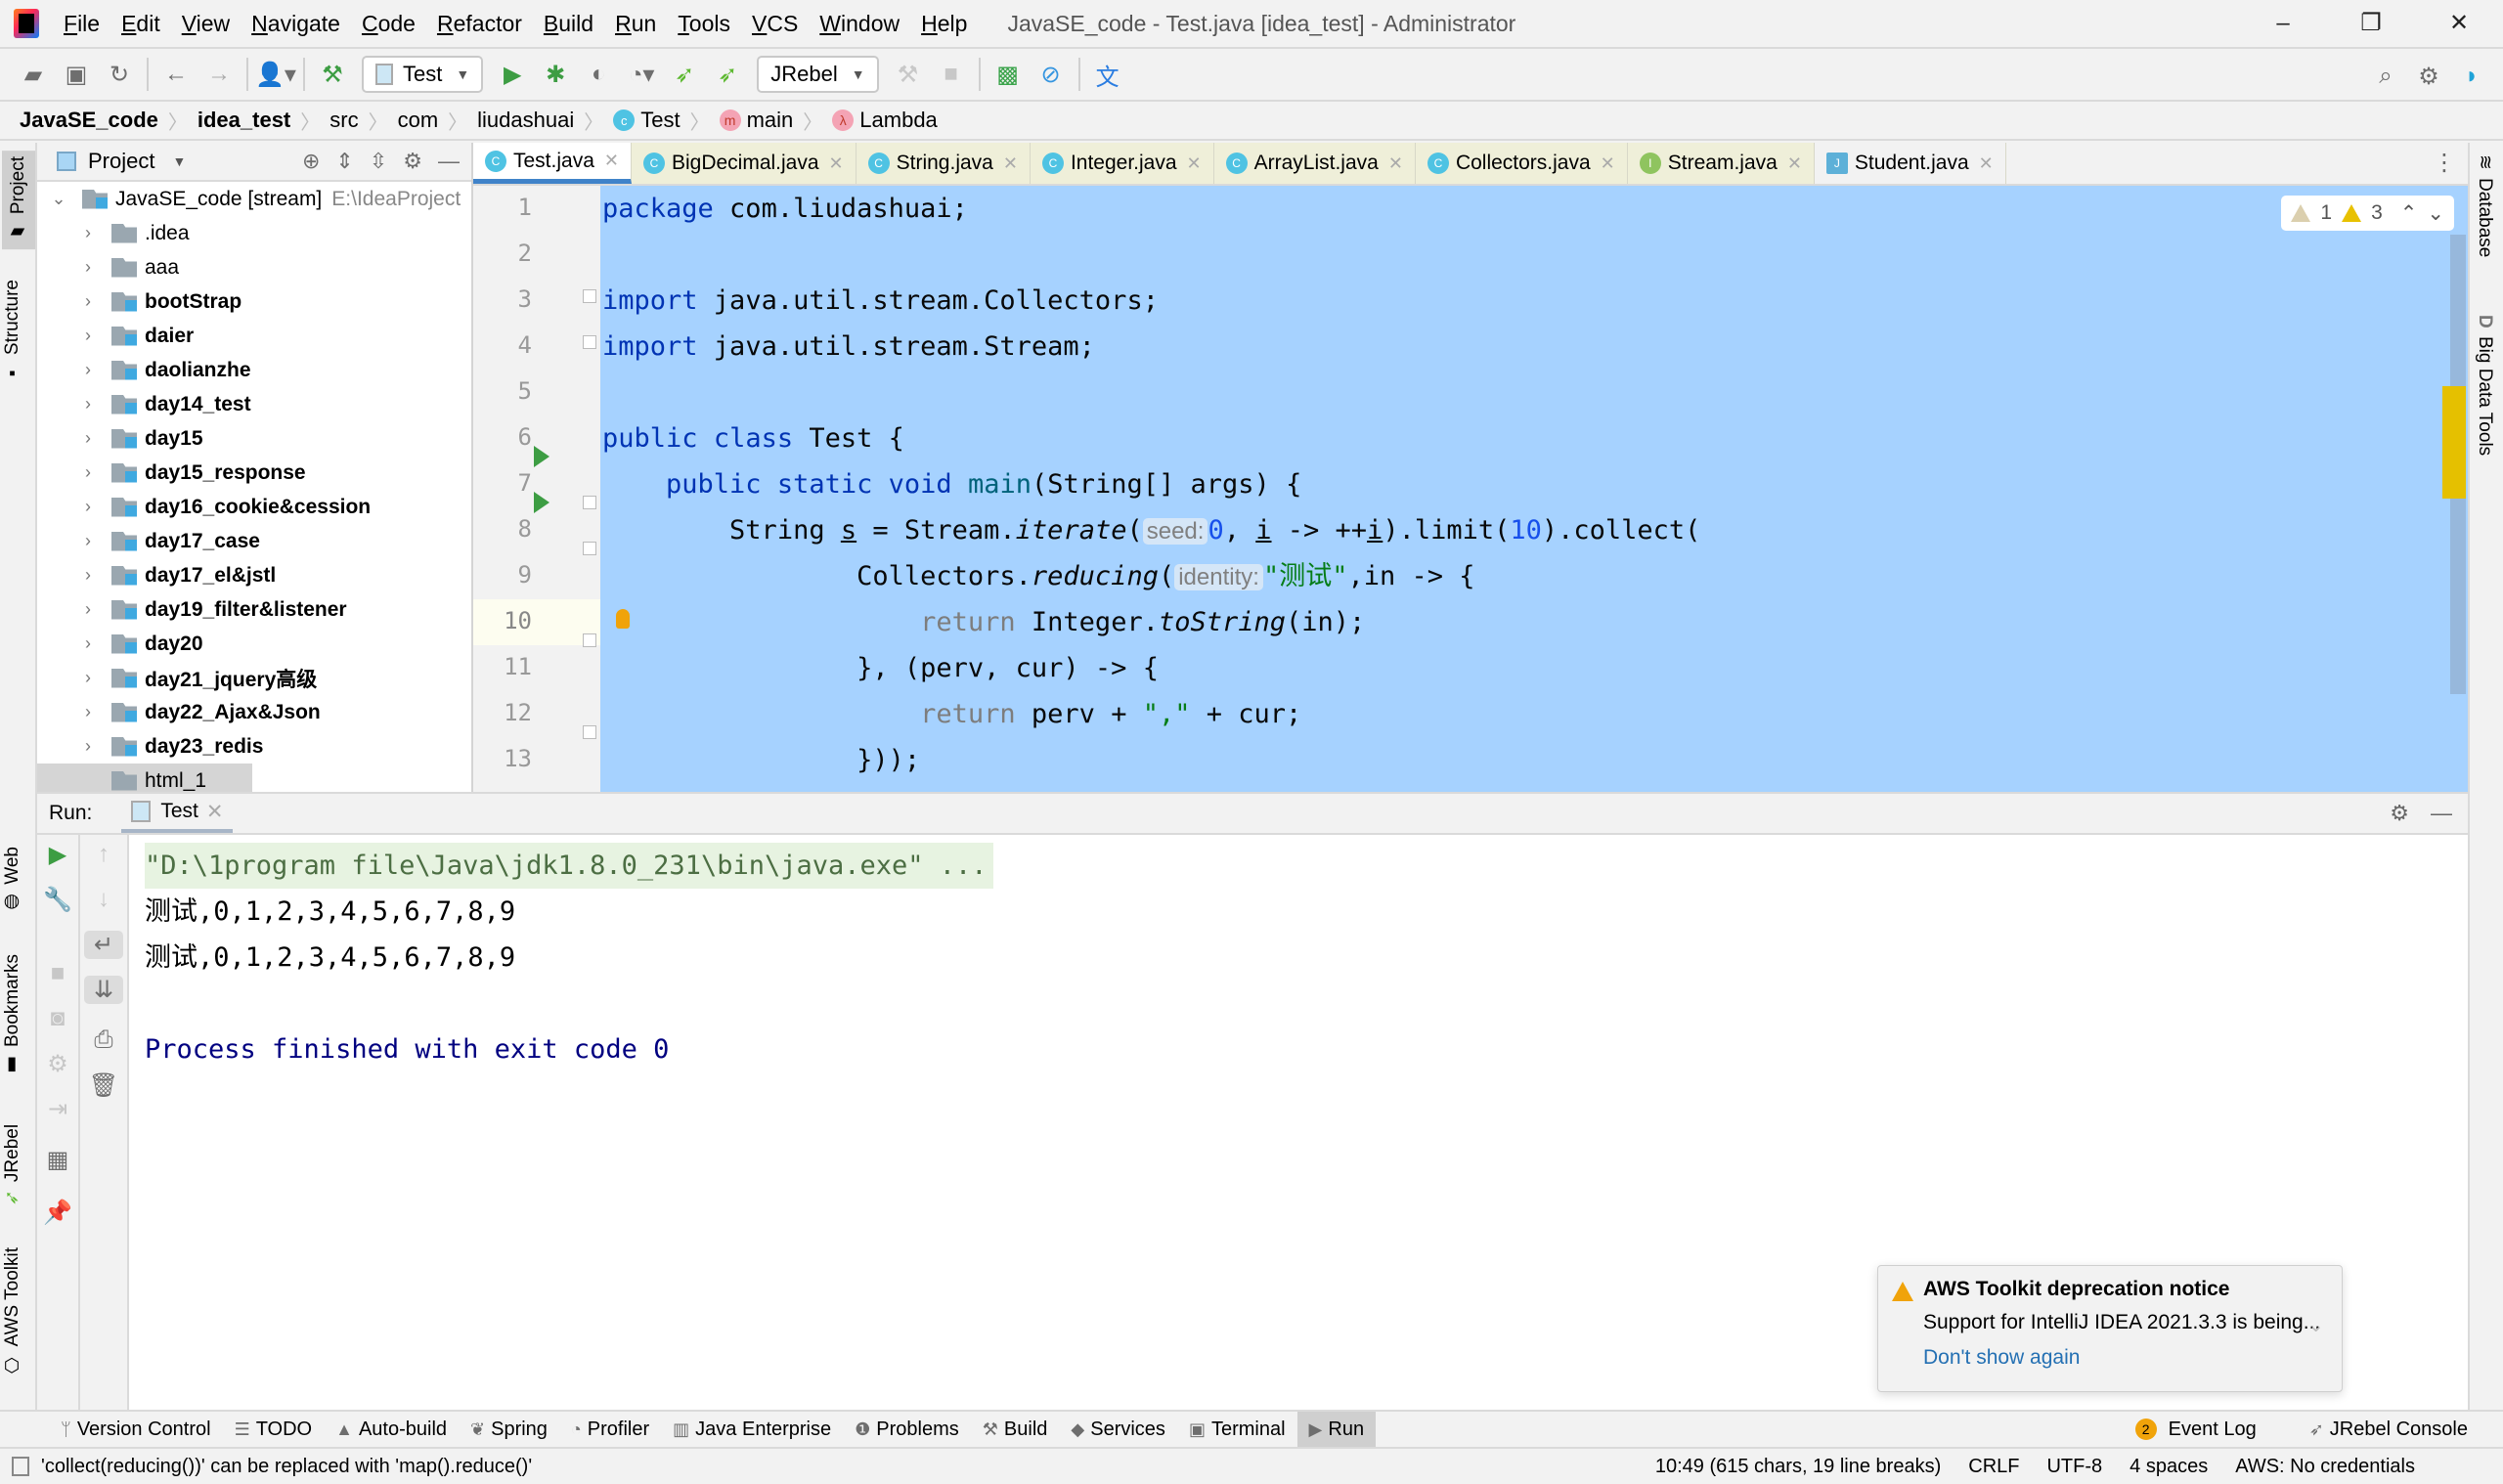 This screenshot has height=1484, width=2503. What do you see at coordinates (136, 1429) in the screenshot?
I see `tool-window-version-control: ᛘ Version Control` at bounding box center [136, 1429].